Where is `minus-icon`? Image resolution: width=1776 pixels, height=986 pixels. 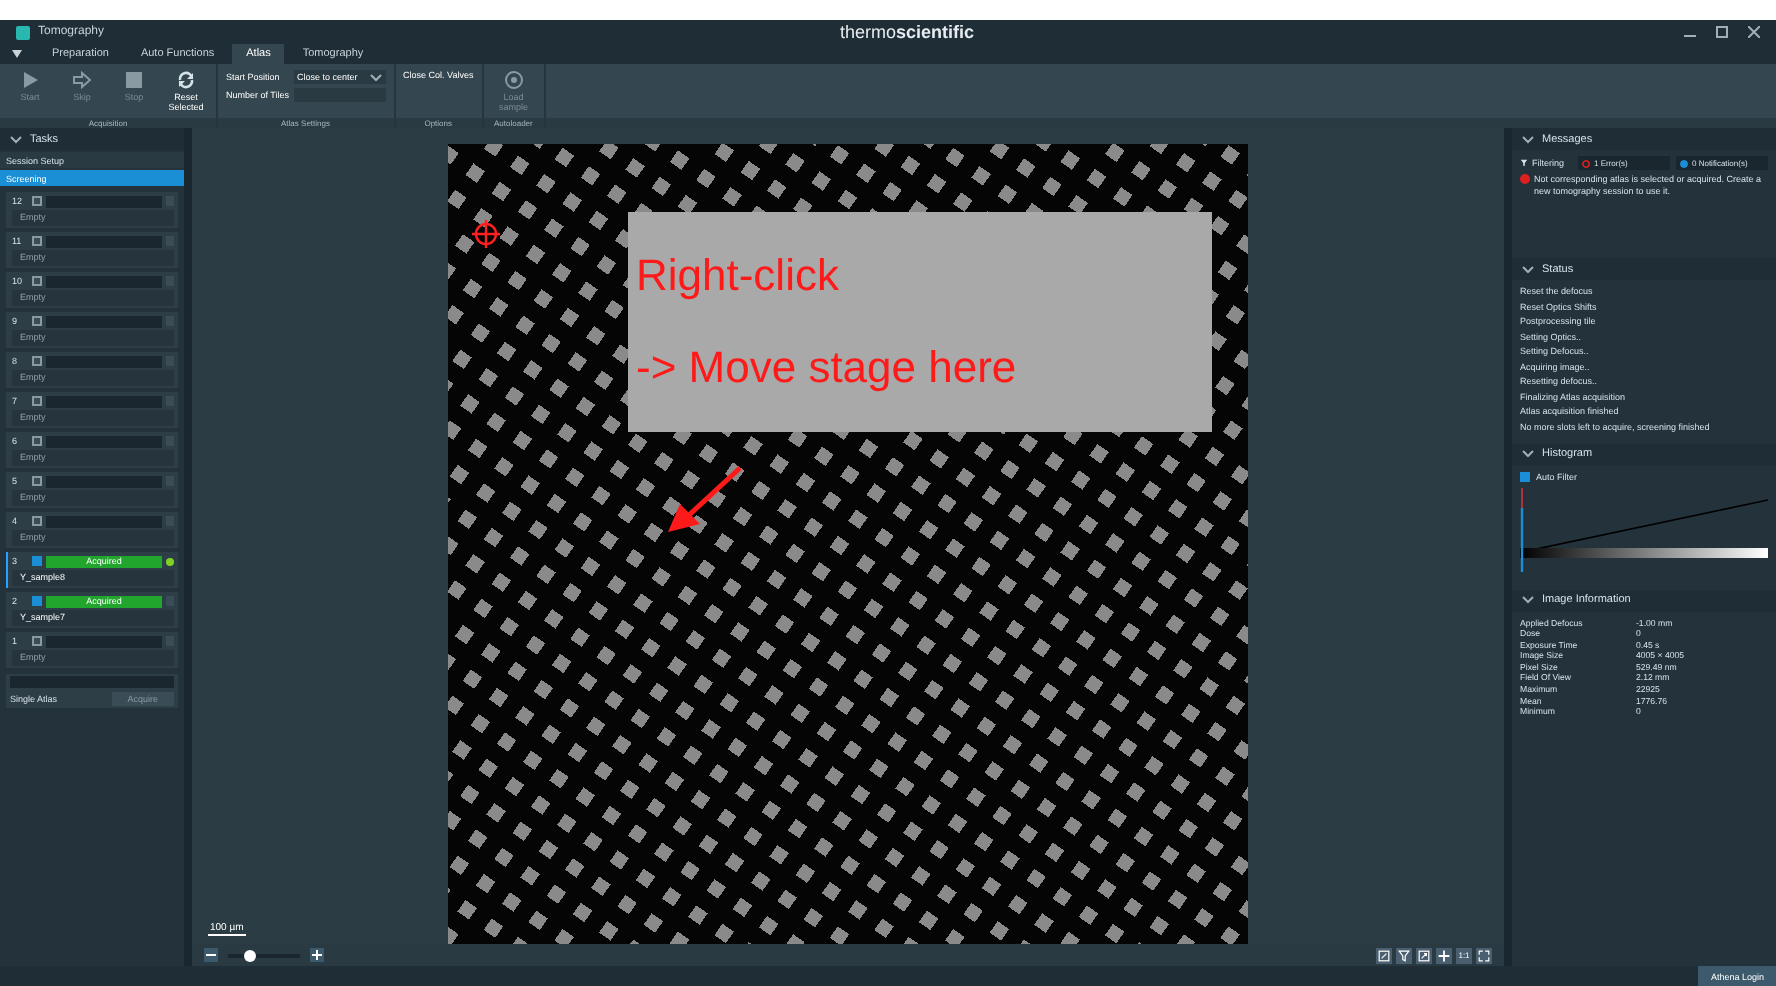 minus-icon is located at coordinates (211, 955).